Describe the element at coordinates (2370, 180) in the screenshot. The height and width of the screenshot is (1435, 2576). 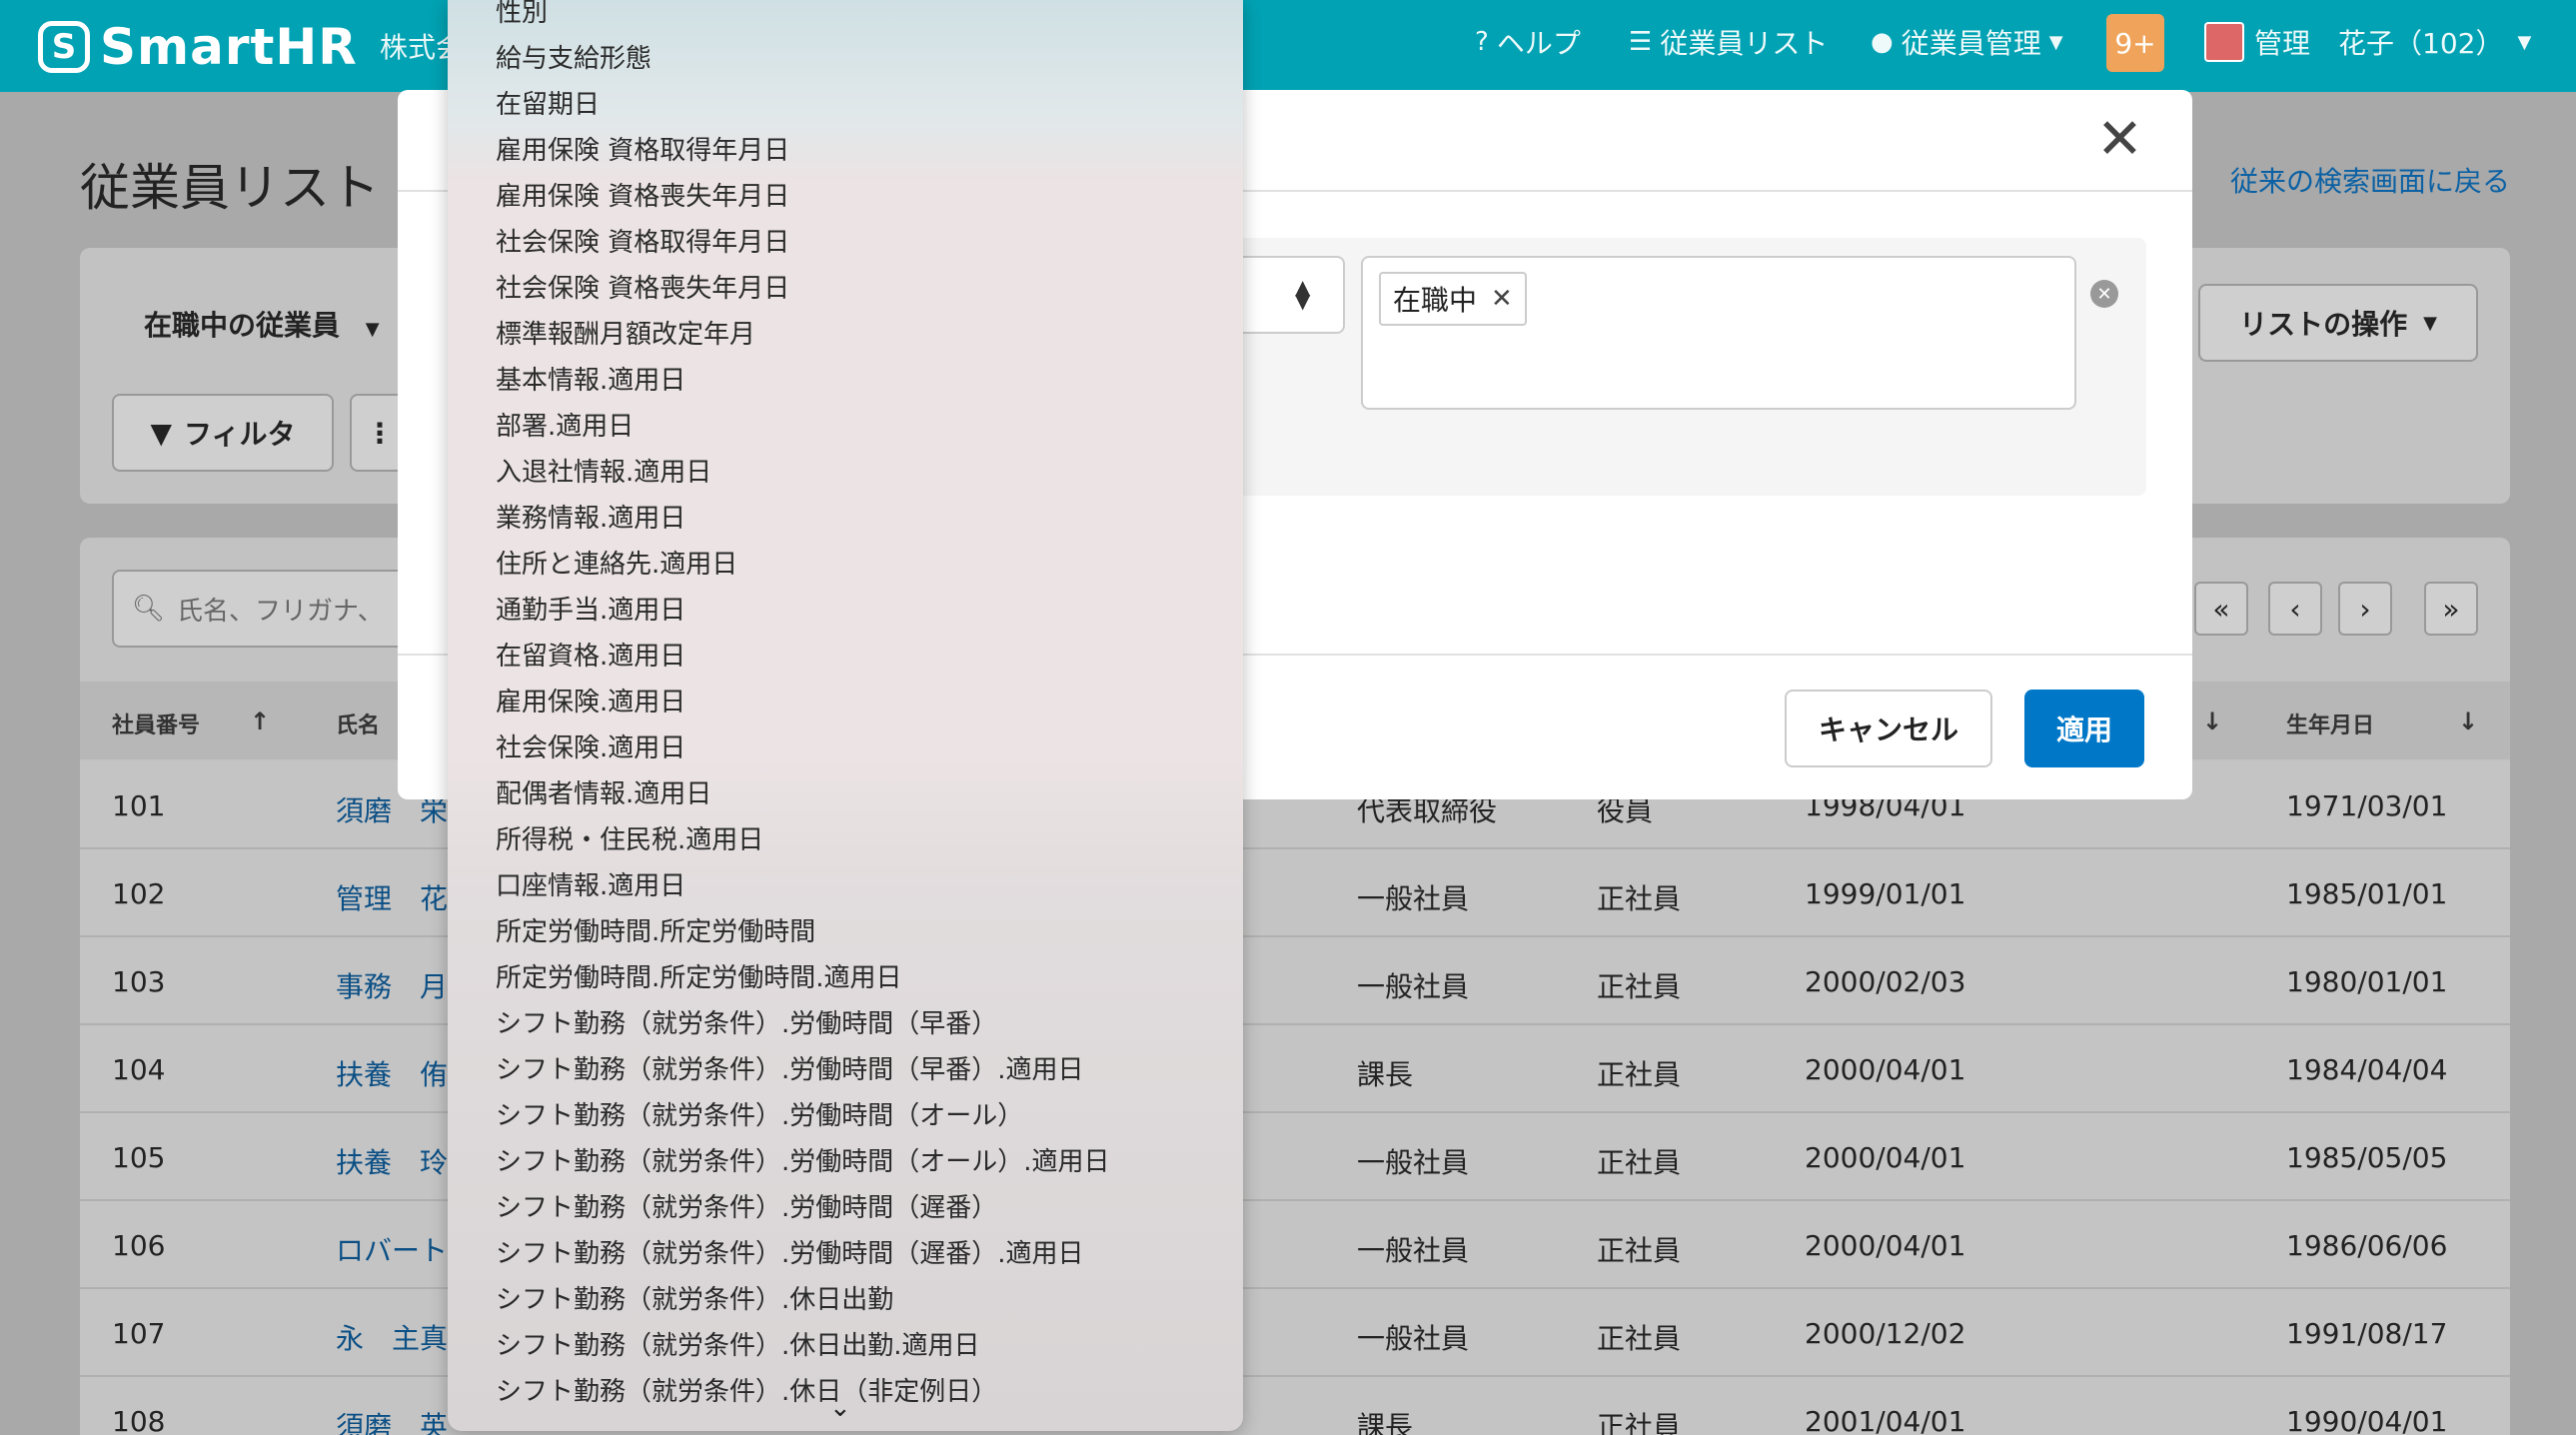
I see `back-to-legacy-search-link: 従来の検索画面に戻る` at that location.